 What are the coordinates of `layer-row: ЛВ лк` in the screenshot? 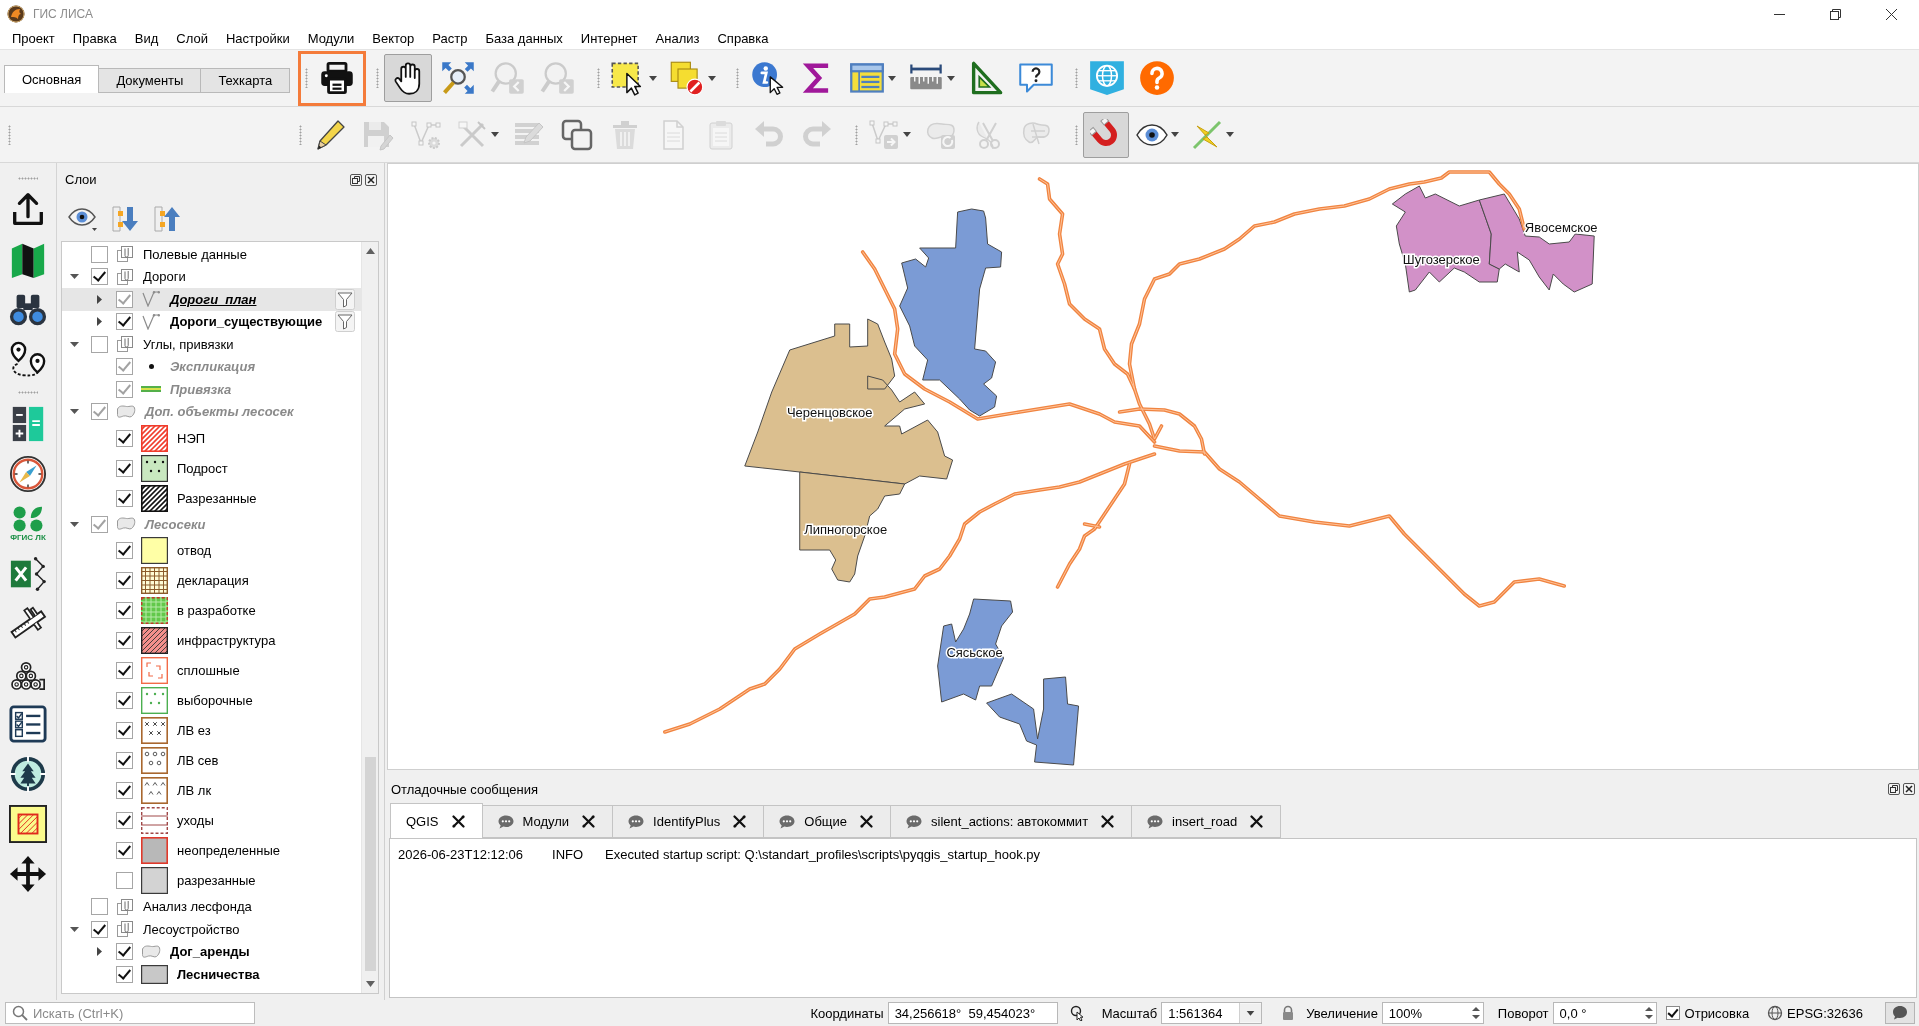 It's located at (211, 790).